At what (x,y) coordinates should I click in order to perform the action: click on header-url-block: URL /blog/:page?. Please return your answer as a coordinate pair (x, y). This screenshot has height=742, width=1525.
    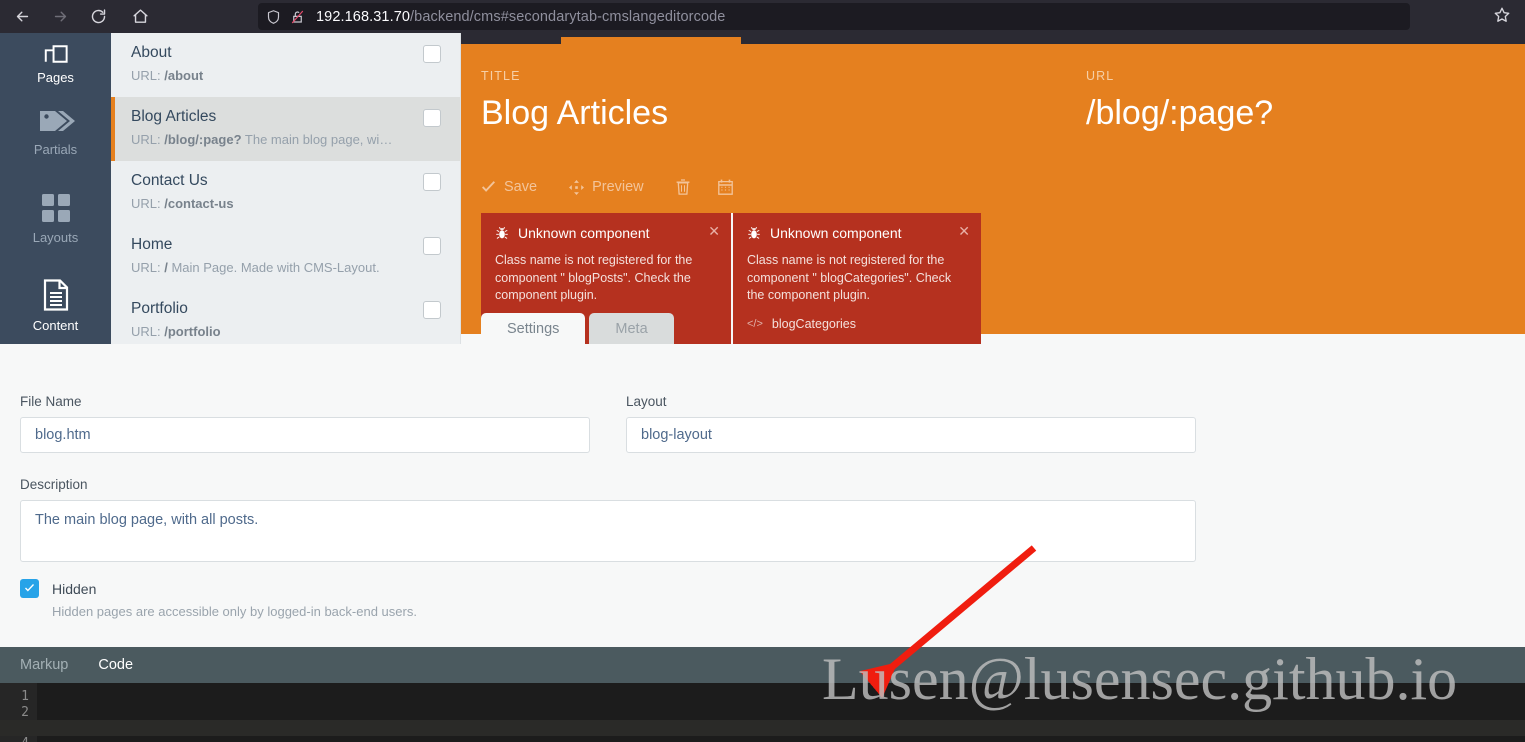
    Looking at the image, I should click on (1179, 101).